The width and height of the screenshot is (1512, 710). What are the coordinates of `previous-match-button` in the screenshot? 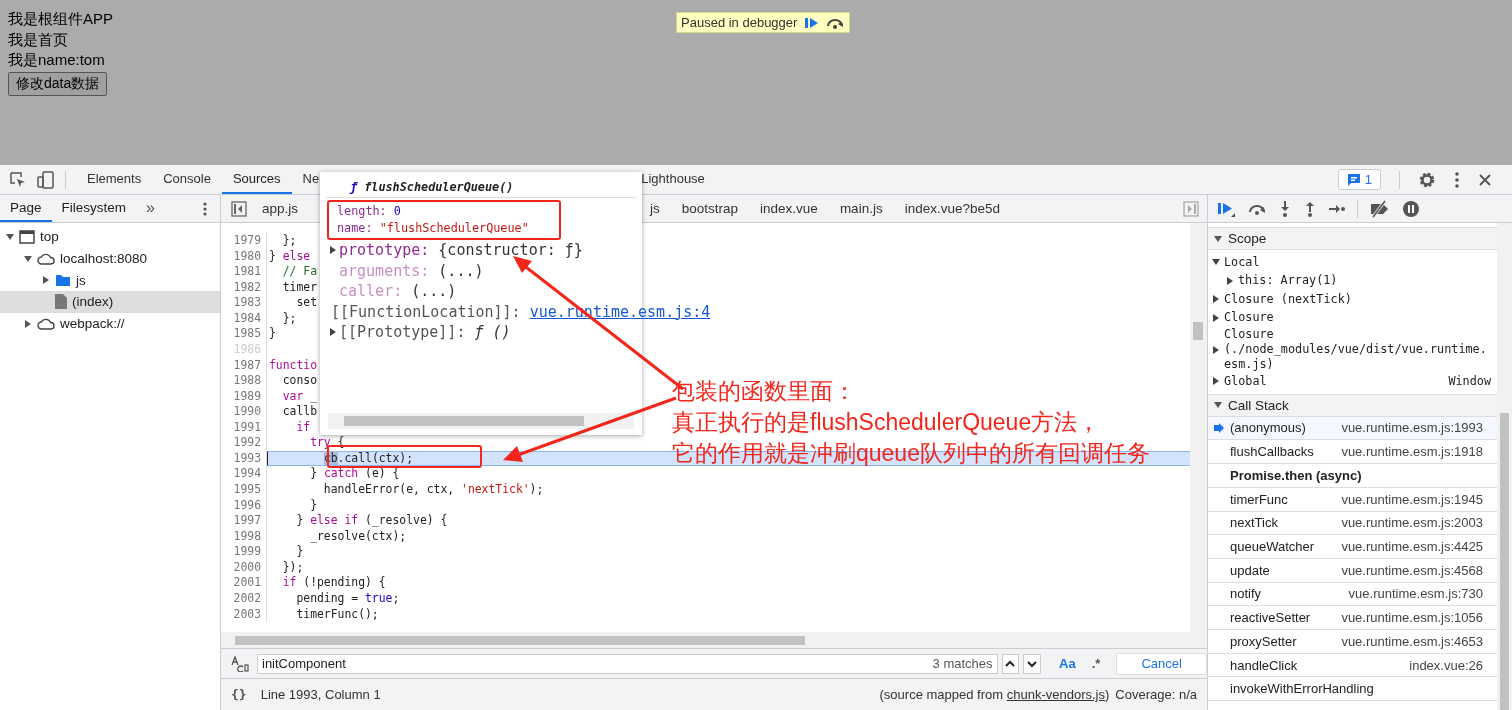 It's located at (1010, 663).